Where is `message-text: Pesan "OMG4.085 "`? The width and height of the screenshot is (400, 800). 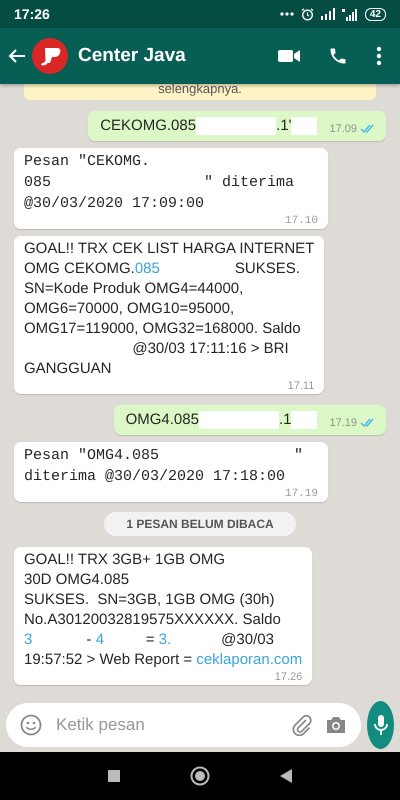
message-text: Pesan "OMG4.085 " is located at coordinates (164, 455).